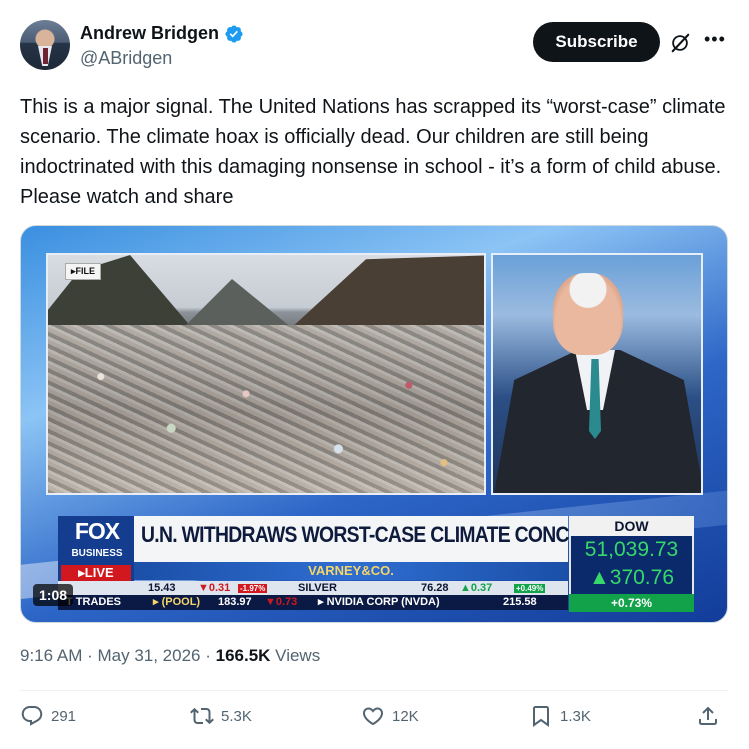 Image resolution: width=749 pixels, height=749 pixels. Describe the element at coordinates (83, 271) in the screenshot. I see `file-tag: ▸FILE` at that location.